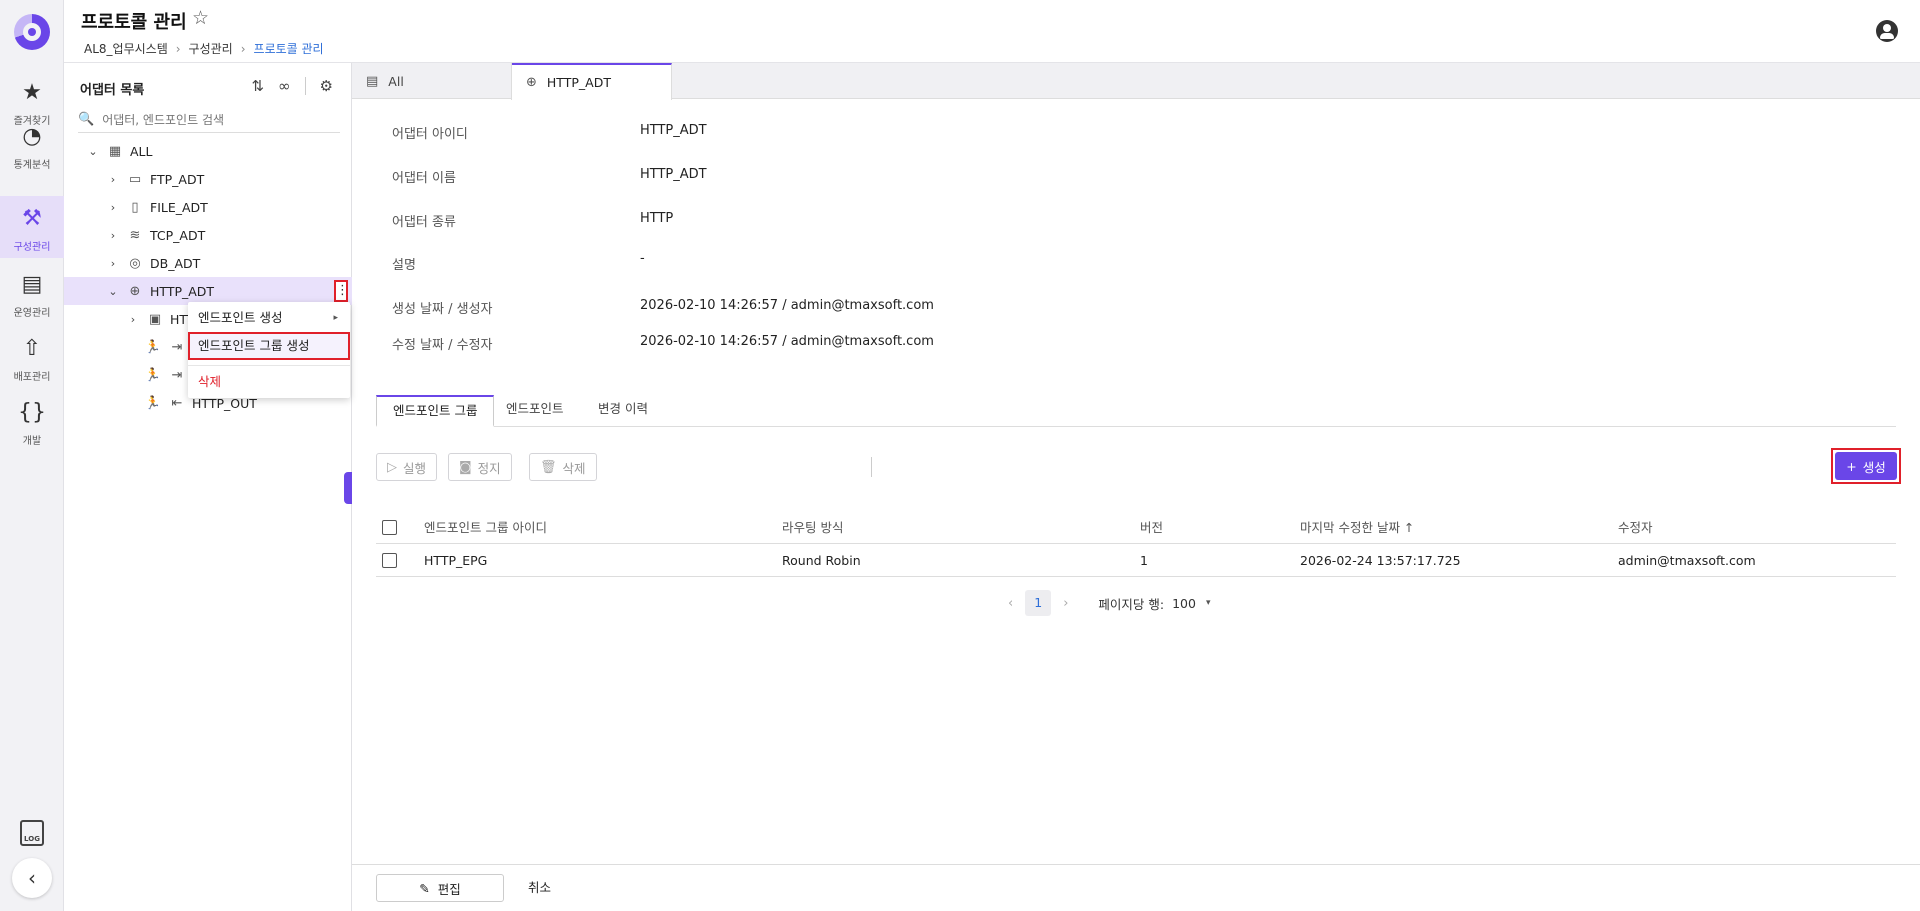 The height and width of the screenshot is (911, 1920). Describe the element at coordinates (1144, 560) in the screenshot. I see `table-cell: 1` at that location.